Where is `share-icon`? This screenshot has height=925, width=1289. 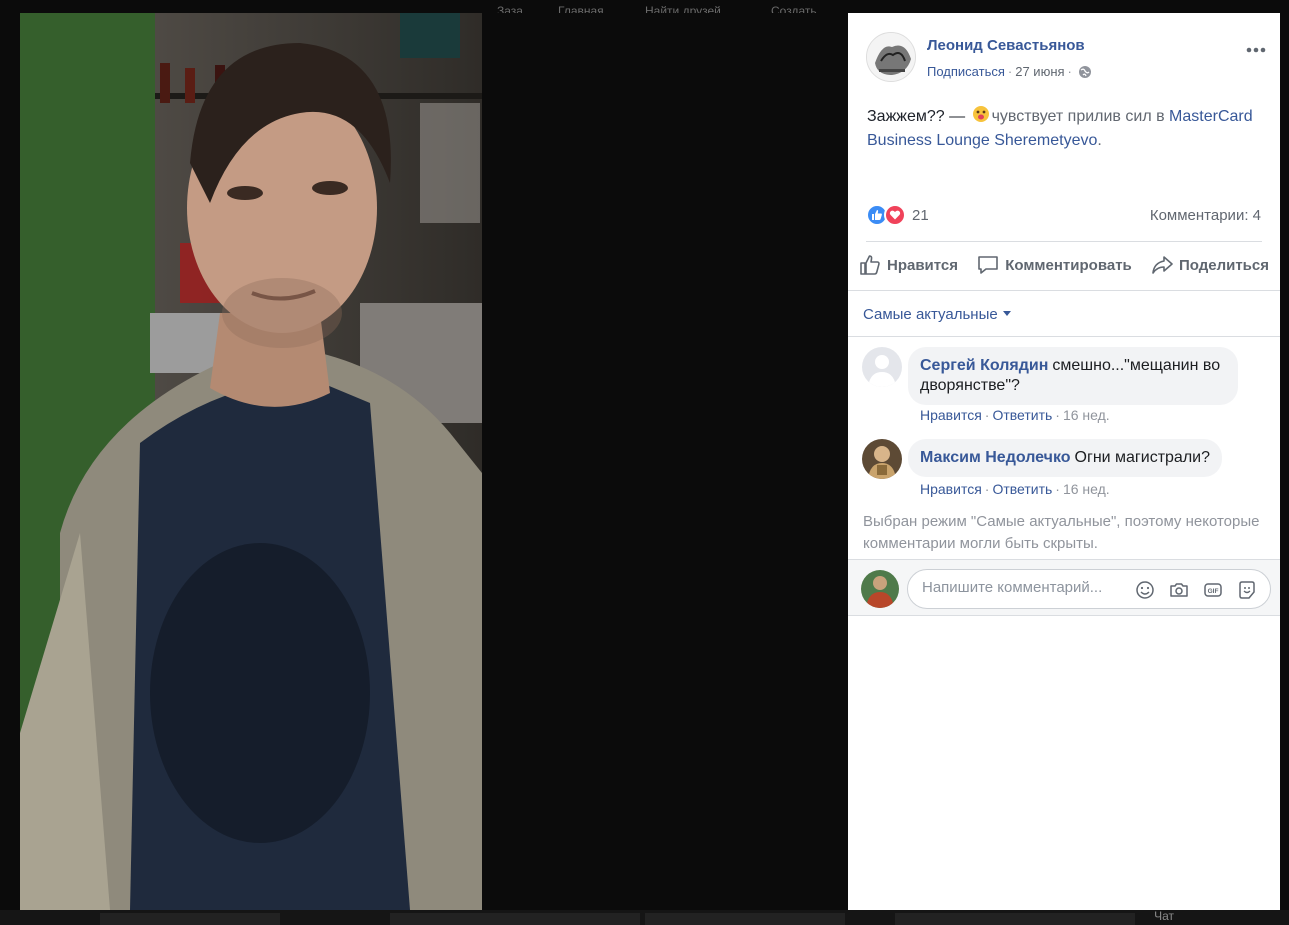
share-icon is located at coordinates (1162, 265).